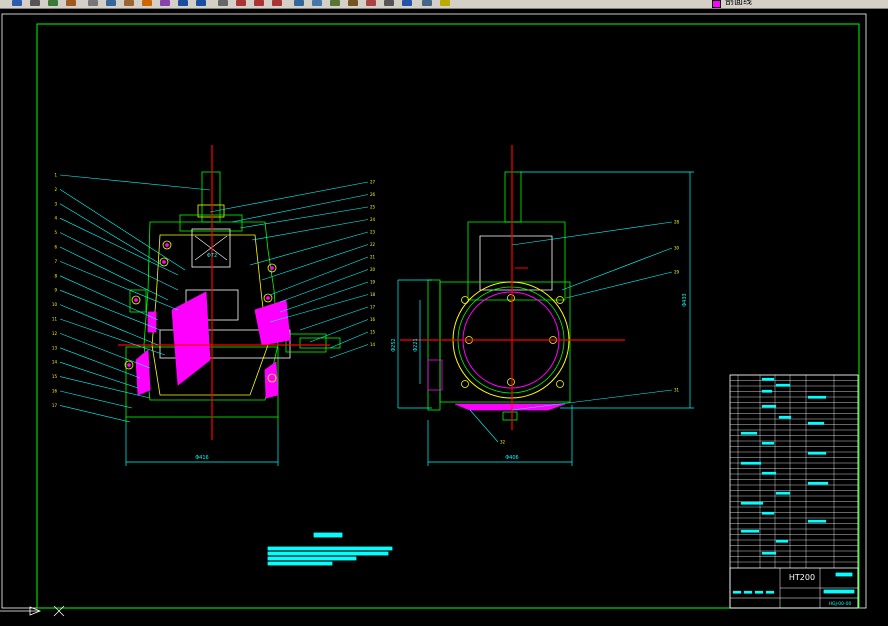  I want to click on right-callout-3: 31, so click(677, 390).